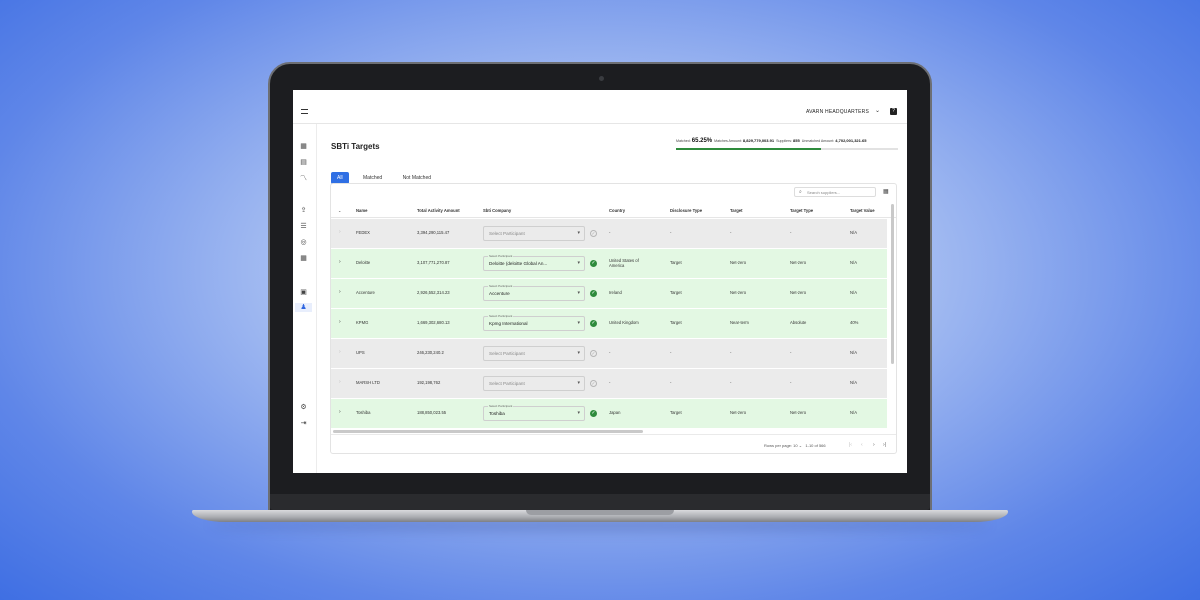 Image resolution: width=1200 pixels, height=600 pixels. I want to click on filter-tabs: All Matched Not Matched, so click(386, 175).